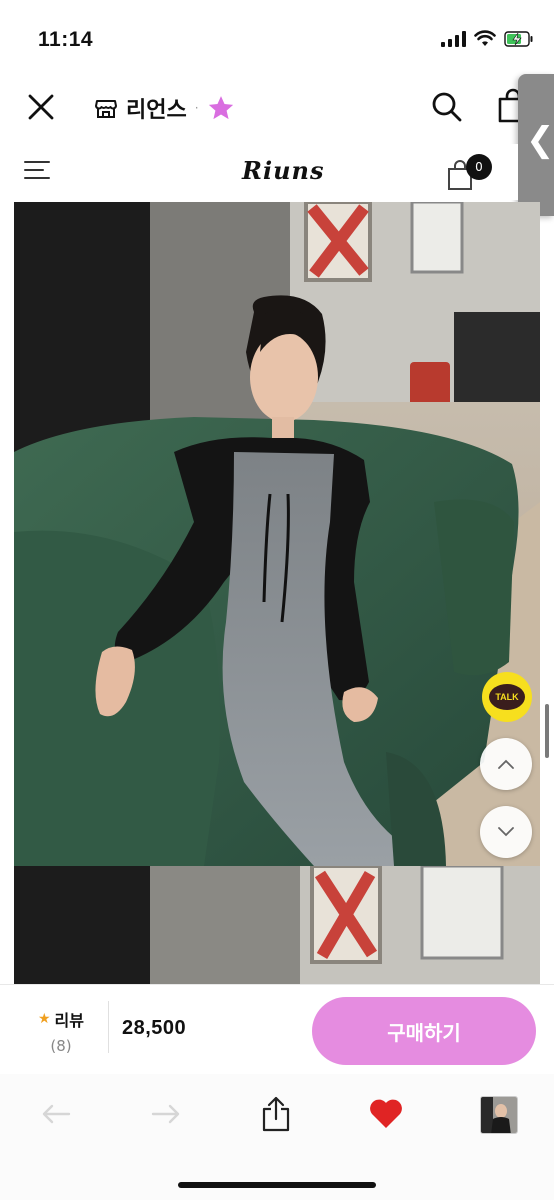 The width and height of the screenshot is (554, 1200). I want to click on back-arrow-icon, so click(56, 1114).